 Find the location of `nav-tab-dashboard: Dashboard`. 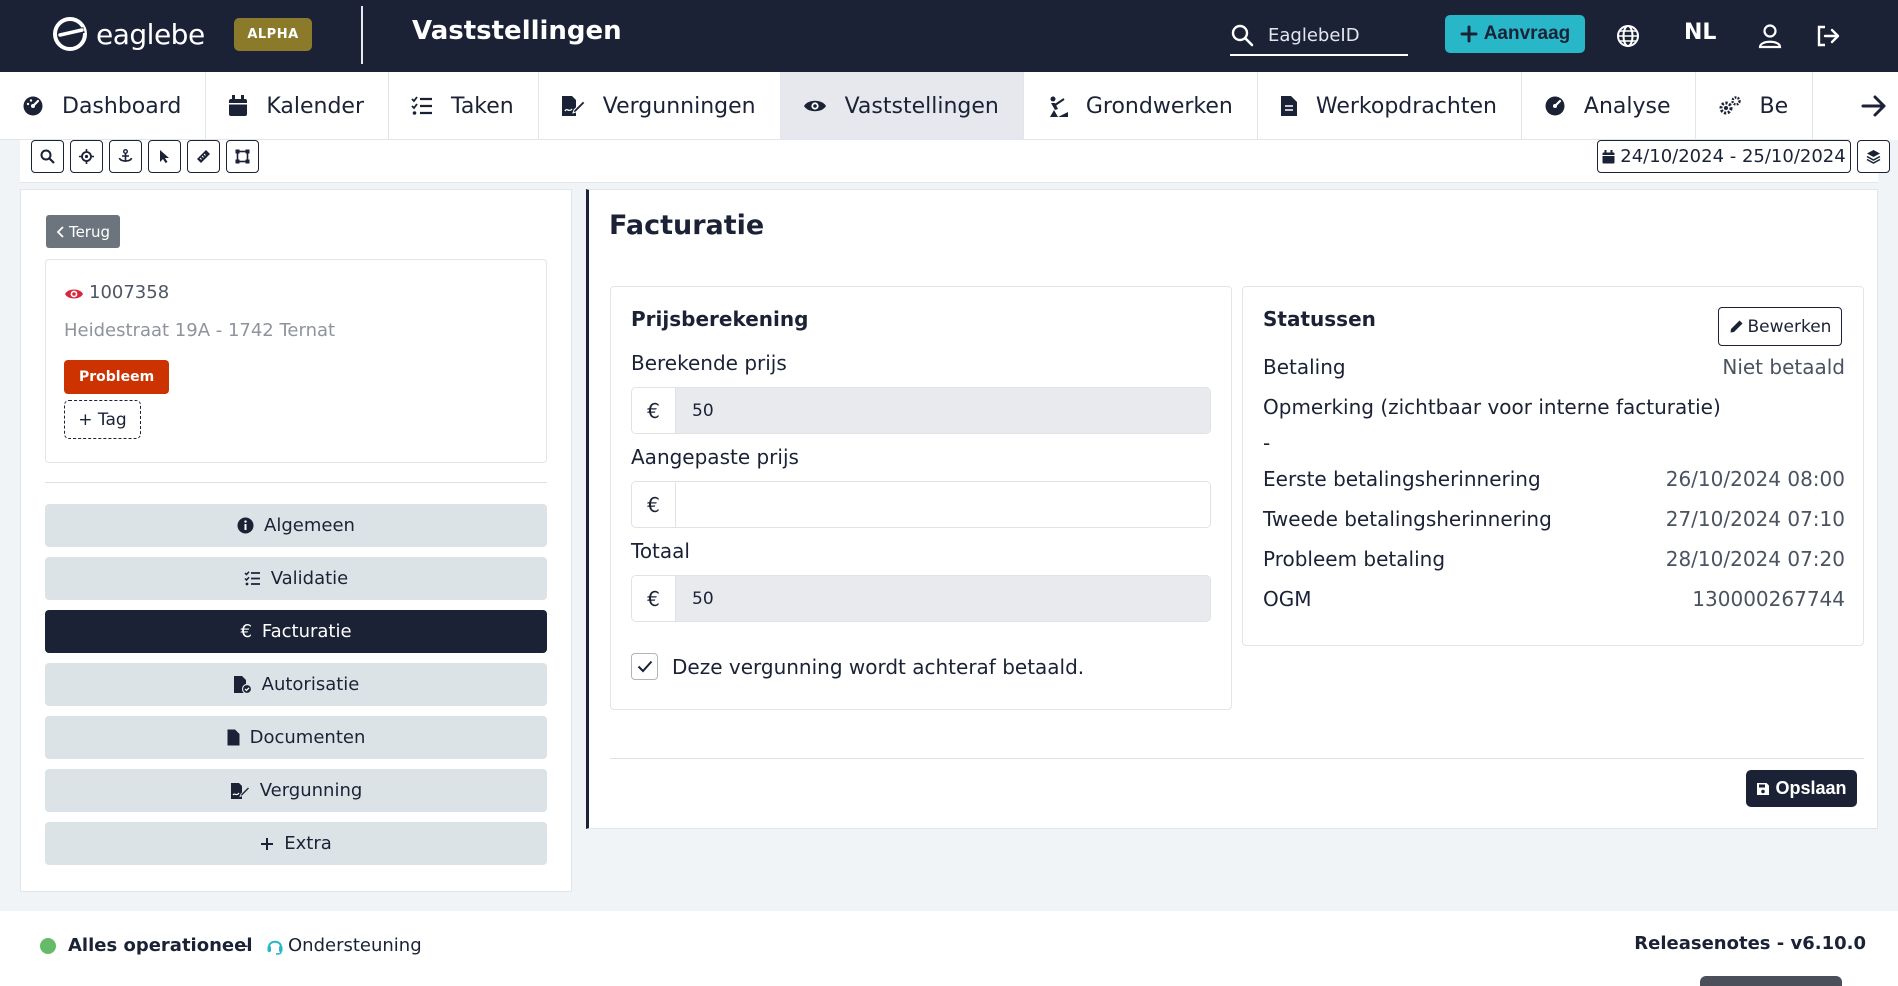

nav-tab-dashboard: Dashboard is located at coordinates (103, 105).